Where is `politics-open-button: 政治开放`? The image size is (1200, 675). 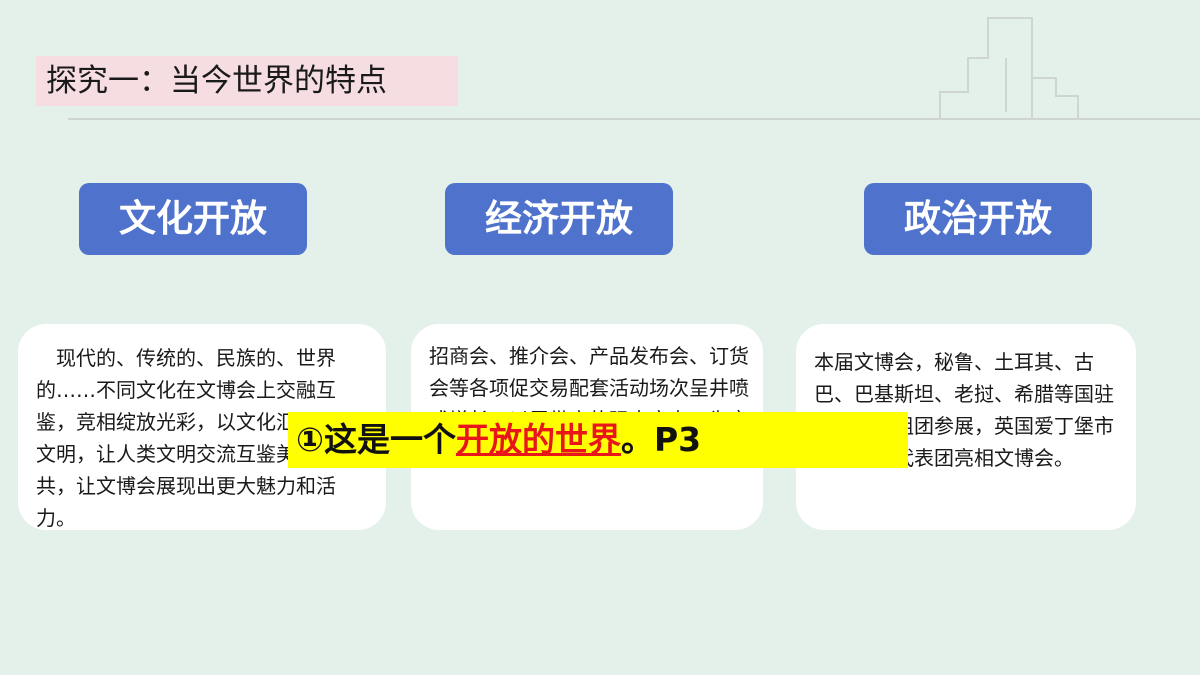
politics-open-button: 政治开放 is located at coordinates (978, 219).